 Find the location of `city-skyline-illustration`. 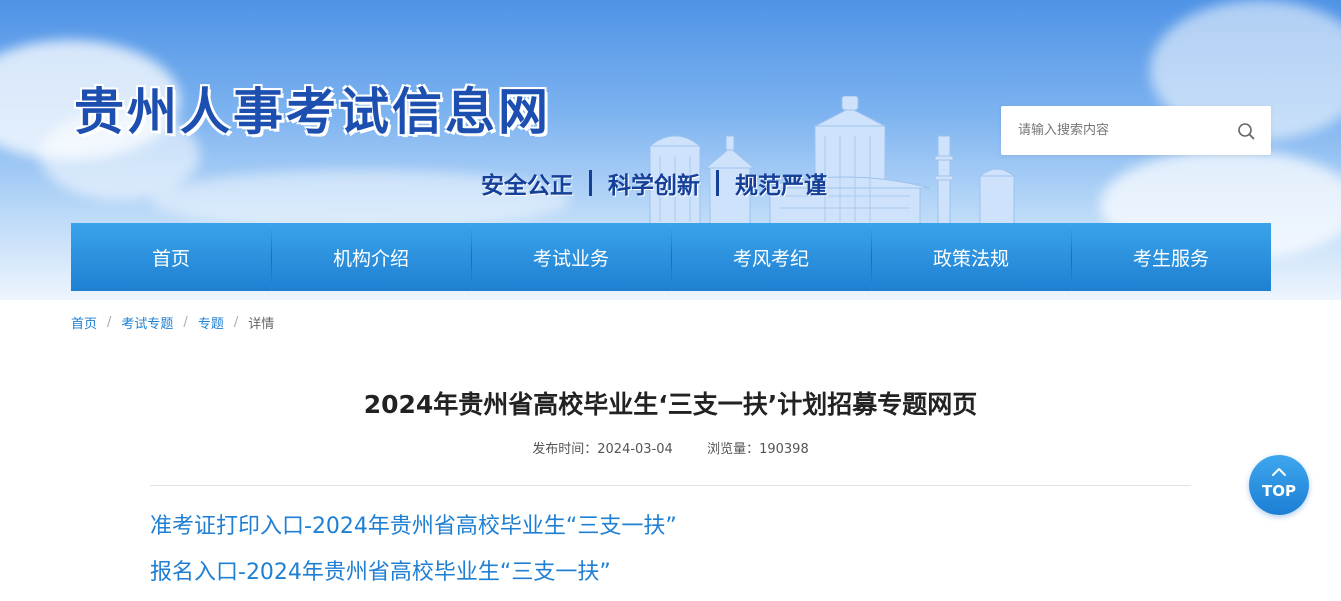

city-skyline-illustration is located at coordinates (832, 160).